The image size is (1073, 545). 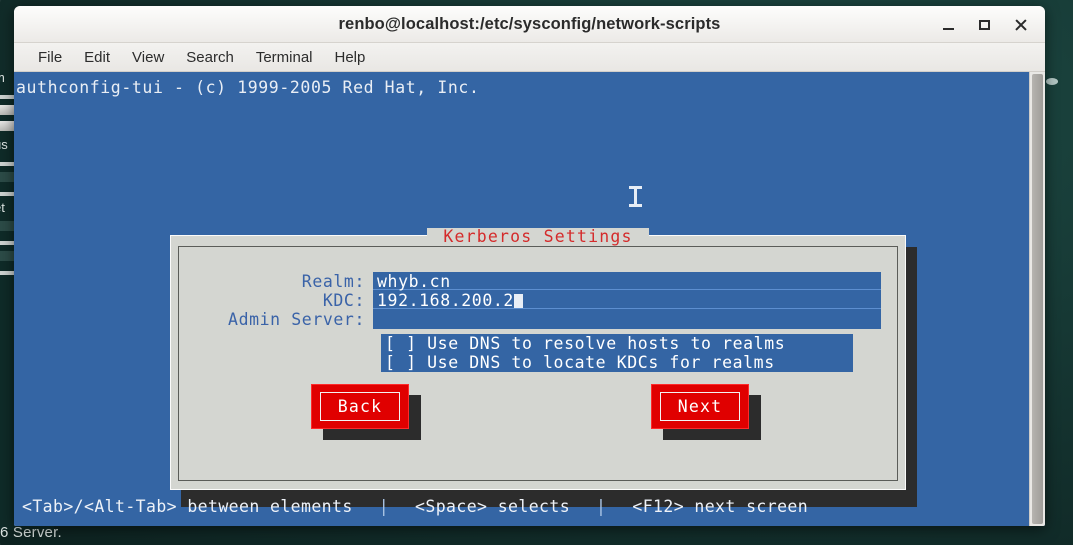 I want to click on dialog-title: Kerberos Settings, so click(x=538, y=236).